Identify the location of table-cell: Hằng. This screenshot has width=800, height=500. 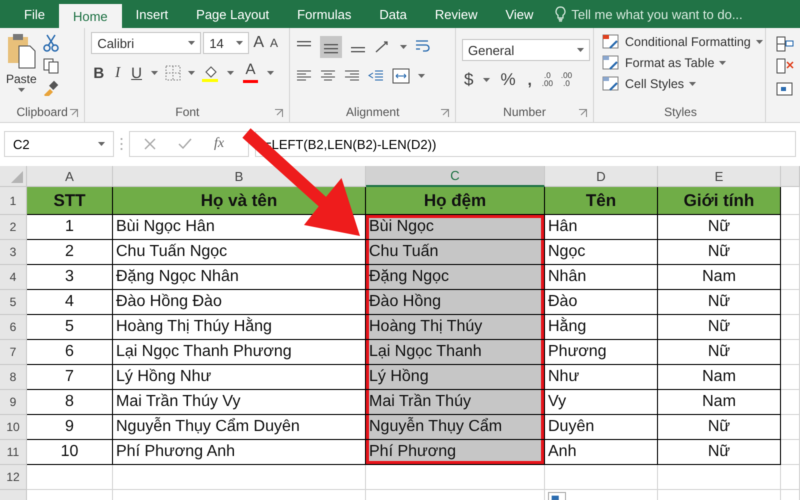
(601, 327).